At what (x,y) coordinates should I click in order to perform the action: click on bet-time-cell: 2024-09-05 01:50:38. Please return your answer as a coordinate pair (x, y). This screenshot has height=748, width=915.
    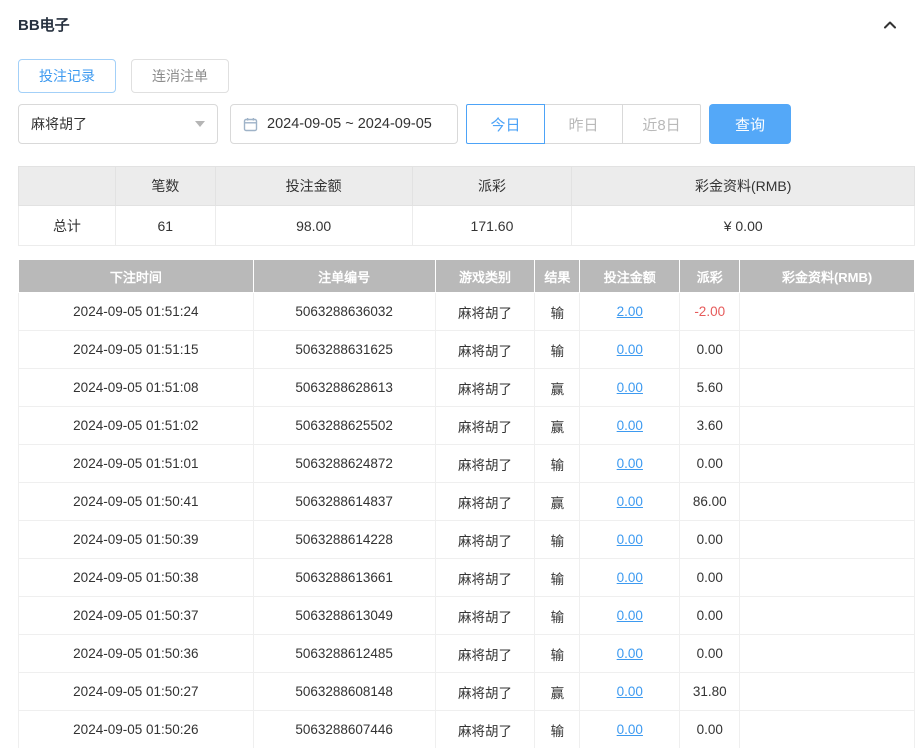
    Looking at the image, I should click on (136, 577).